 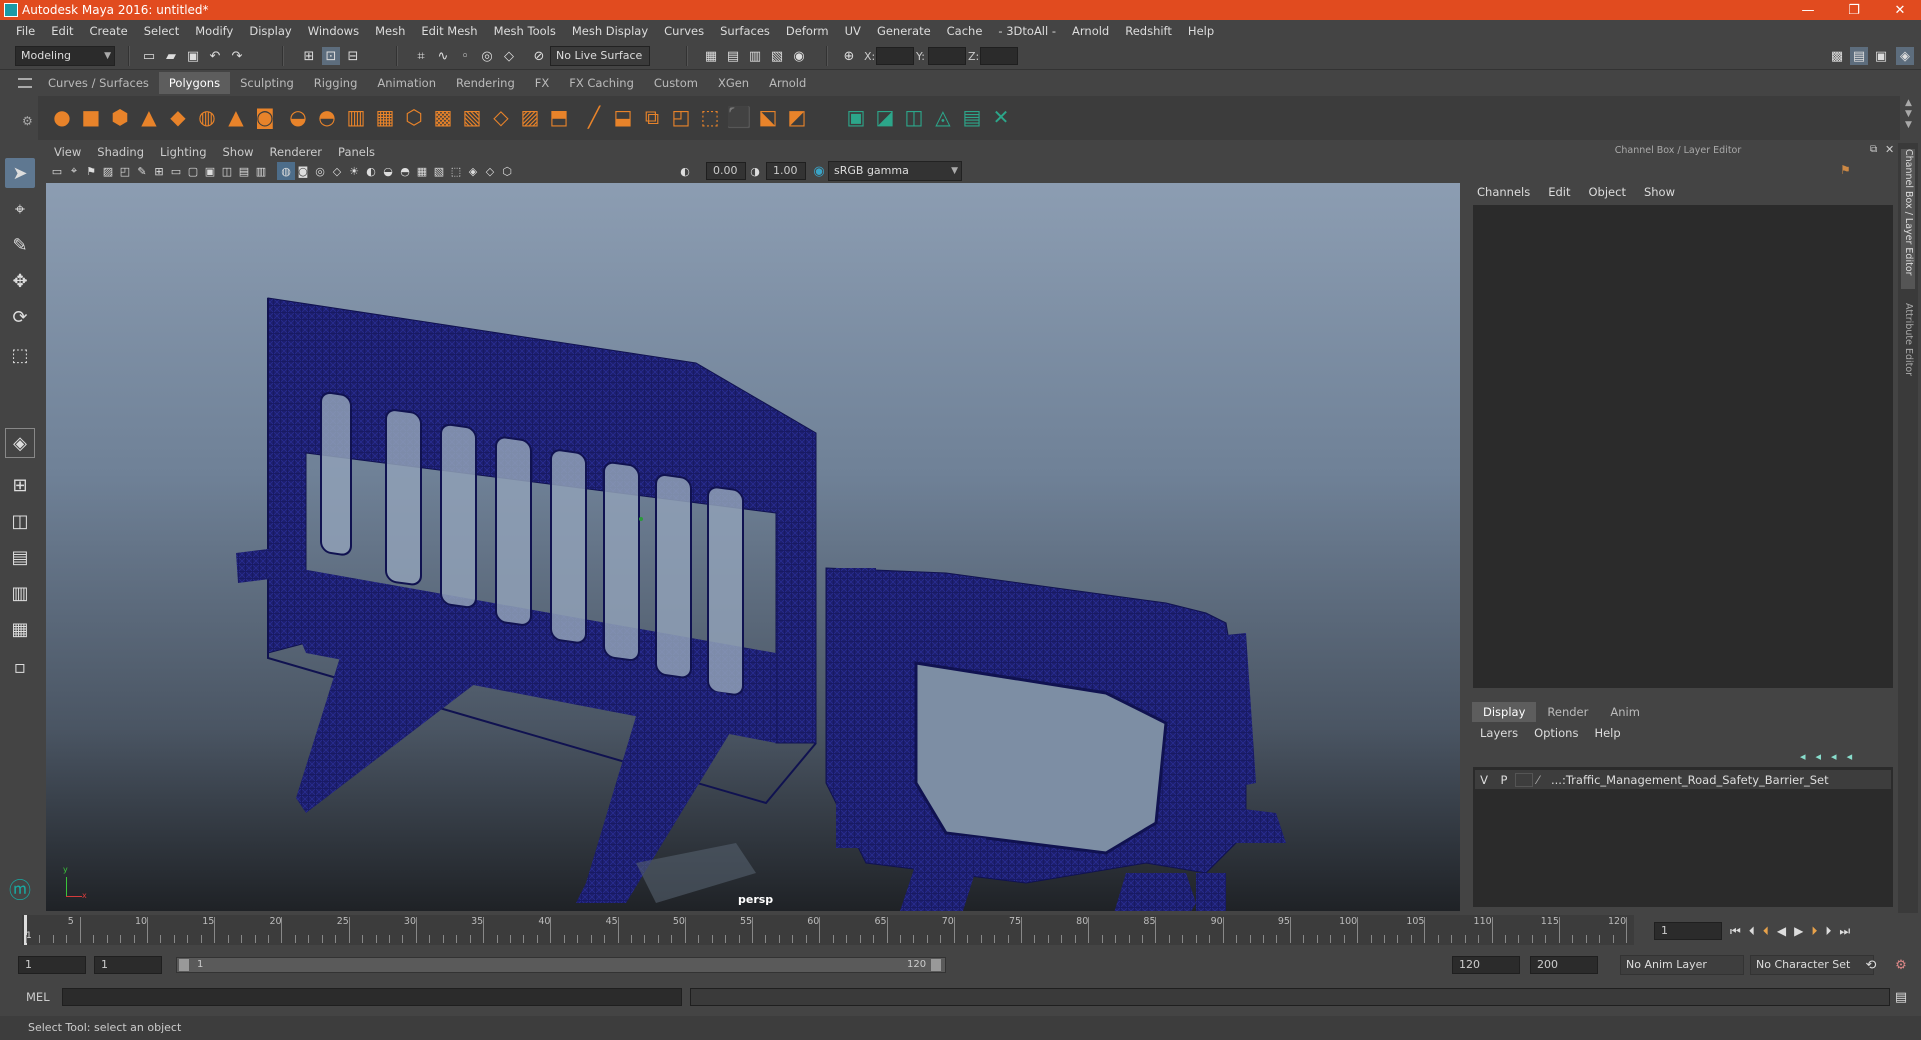 I want to click on poly-plane-icon: ◆, so click(x=178, y=117).